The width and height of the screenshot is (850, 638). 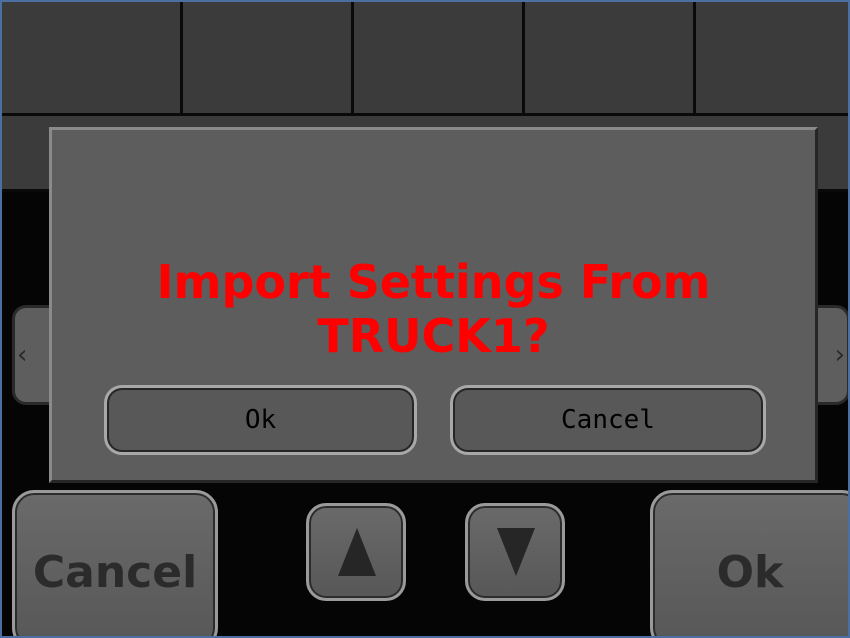 I want to click on dialog-message: Import Settings From TRUCK1?, so click(x=433, y=309).